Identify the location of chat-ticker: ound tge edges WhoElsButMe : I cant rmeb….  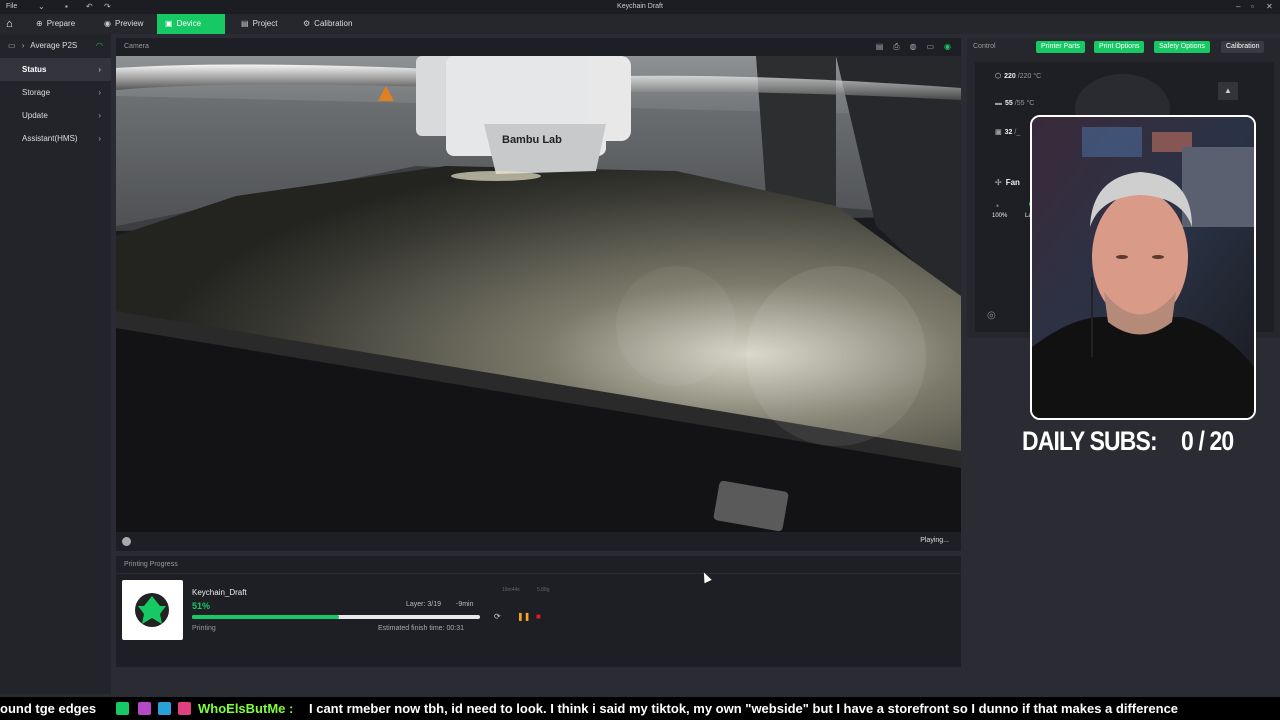
(640, 708).